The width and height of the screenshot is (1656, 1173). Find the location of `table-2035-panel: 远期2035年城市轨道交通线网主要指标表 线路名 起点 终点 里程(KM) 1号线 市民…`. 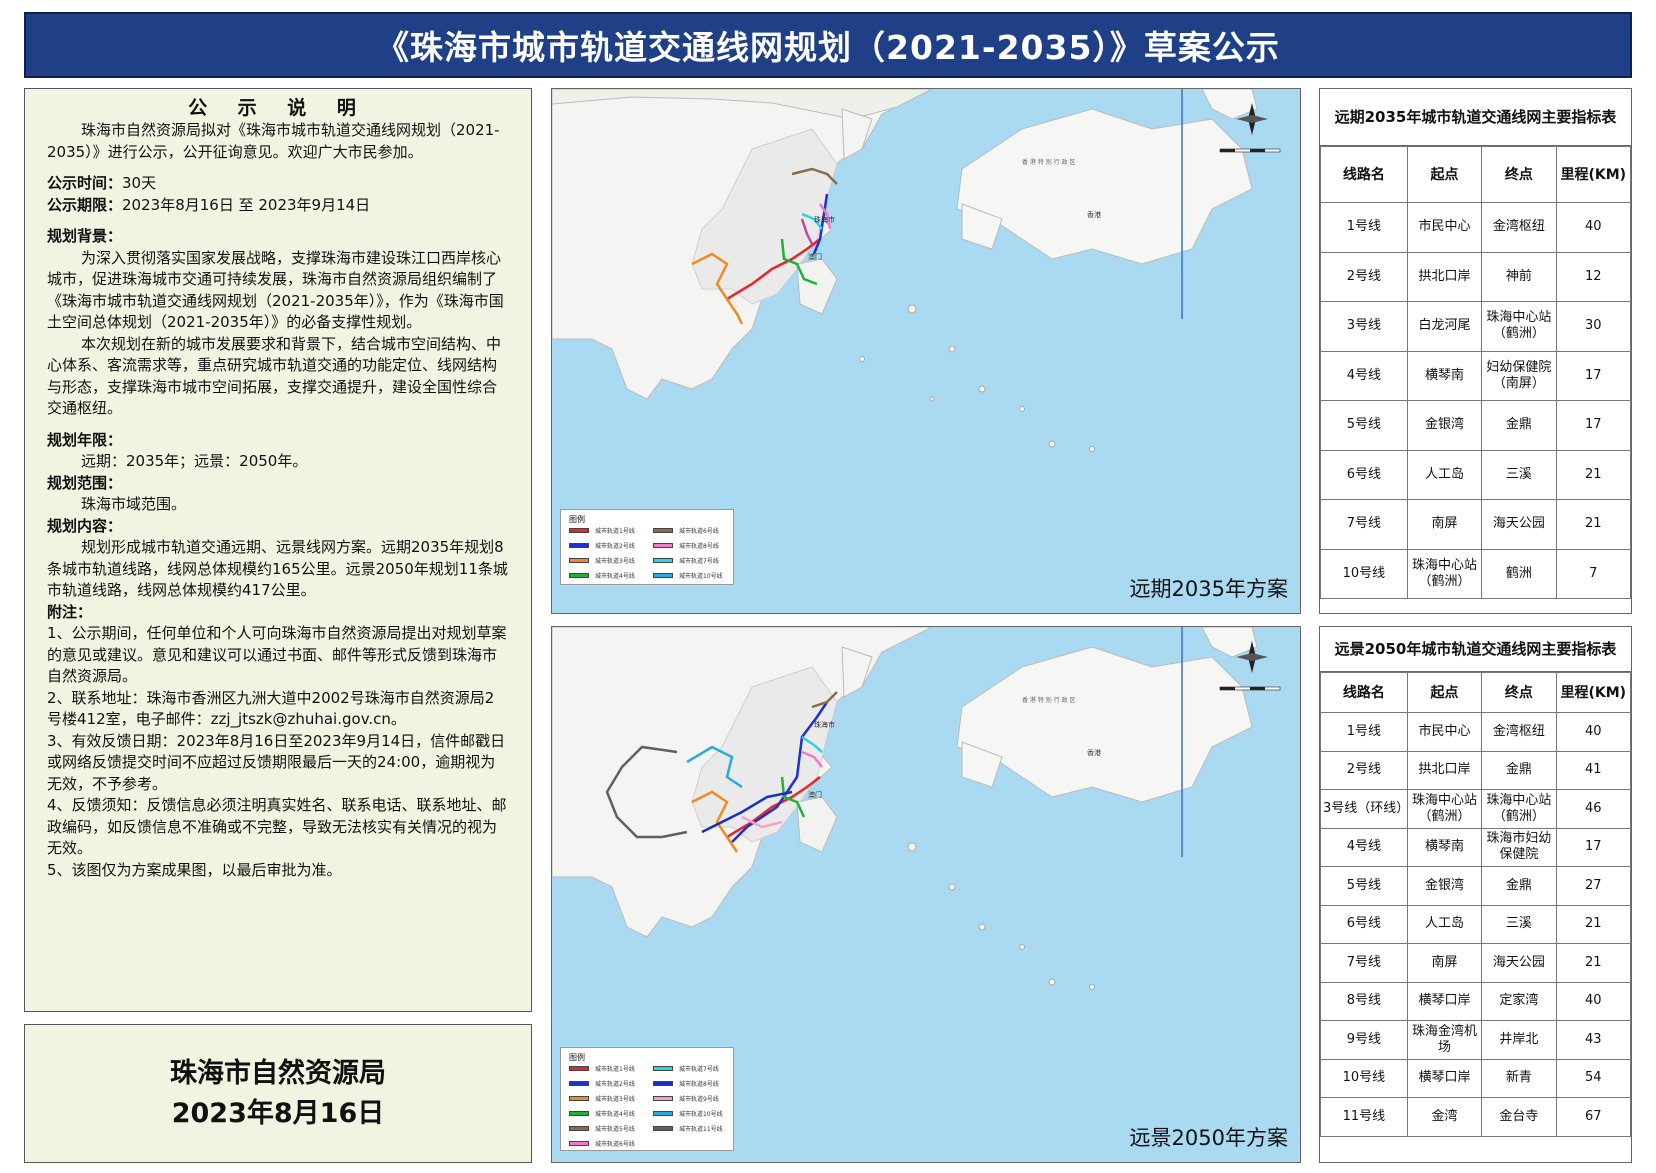

table-2035-panel: 远期2035年城市轨道交通线网主要指标表 线路名 起点 终点 里程(KM) 1号线 市民… is located at coordinates (1475, 351).